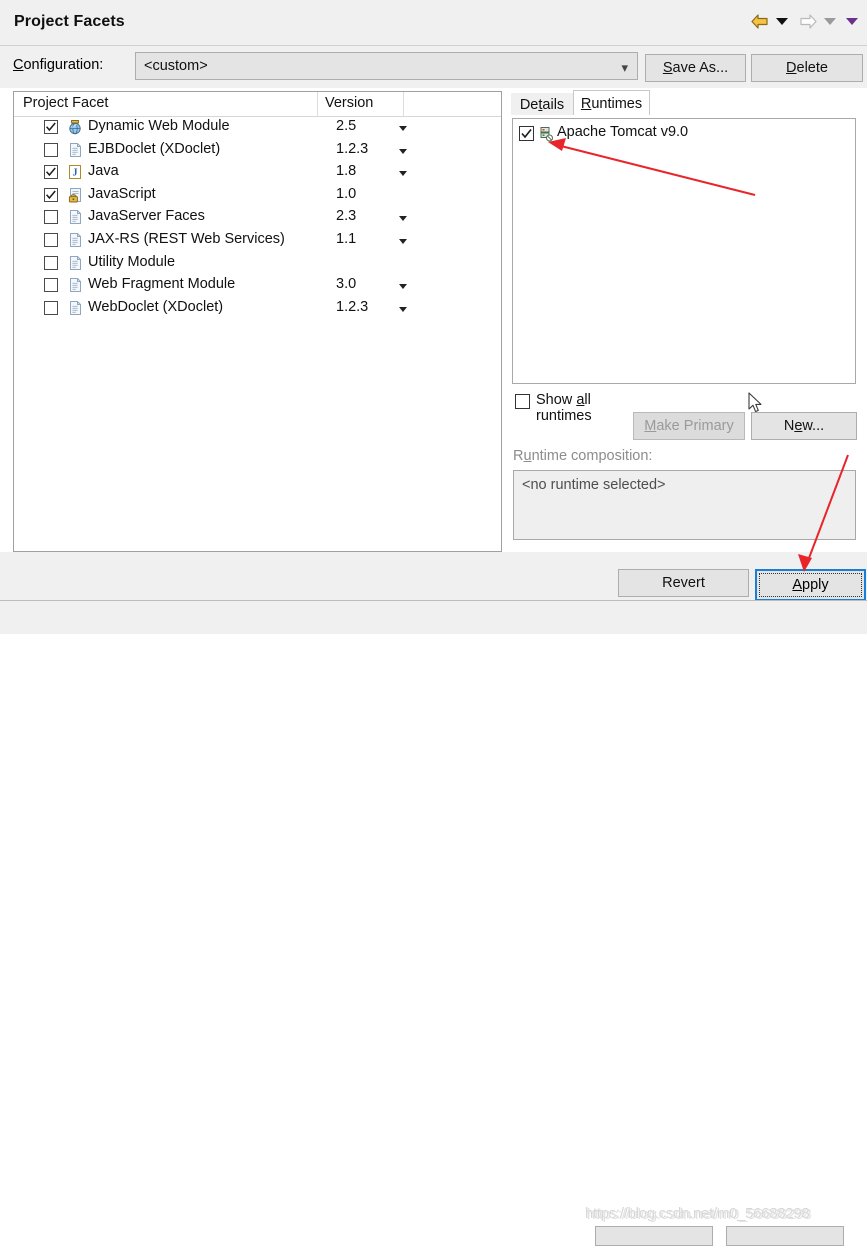  Describe the element at coordinates (346, 193) in the screenshot. I see `facet-version: 1.0` at that location.